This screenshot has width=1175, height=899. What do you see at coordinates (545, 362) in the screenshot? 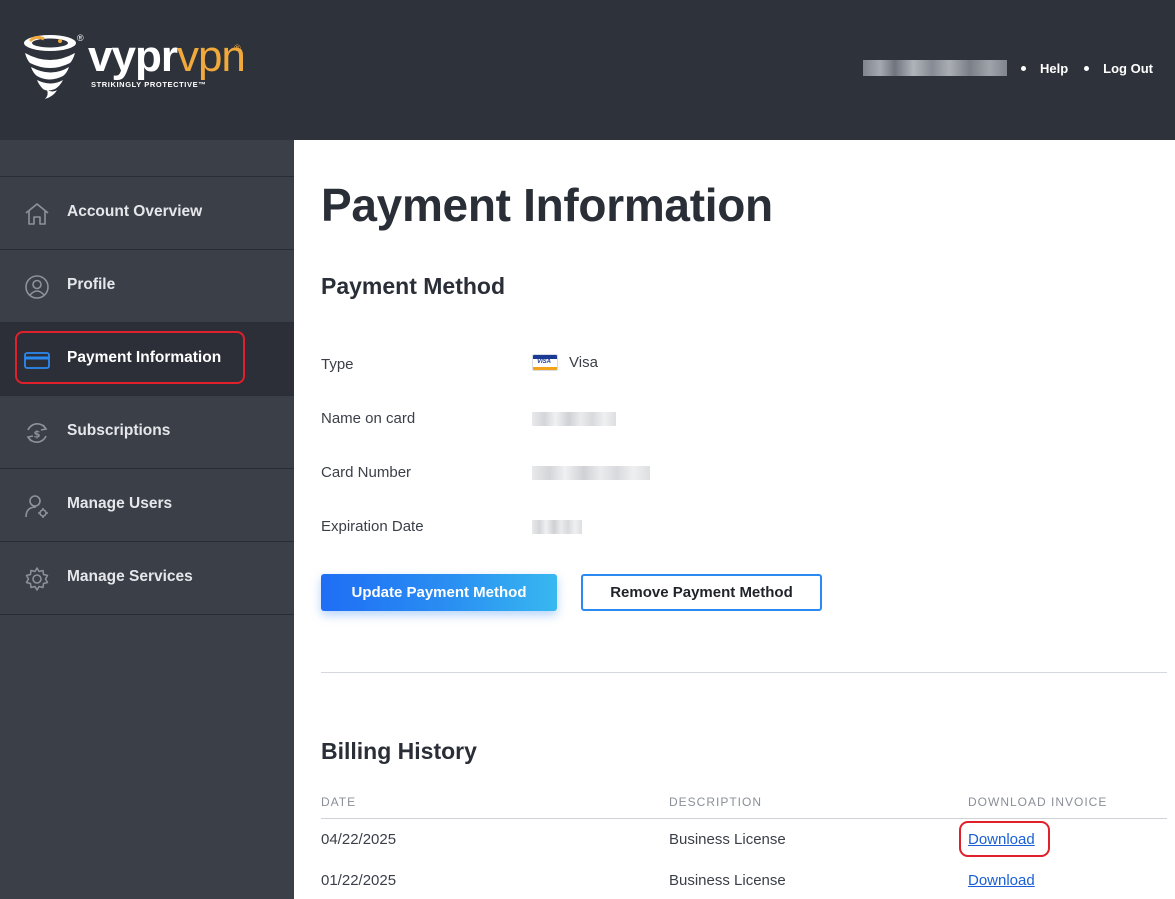
I see `visa-card-icon: VISA` at bounding box center [545, 362].